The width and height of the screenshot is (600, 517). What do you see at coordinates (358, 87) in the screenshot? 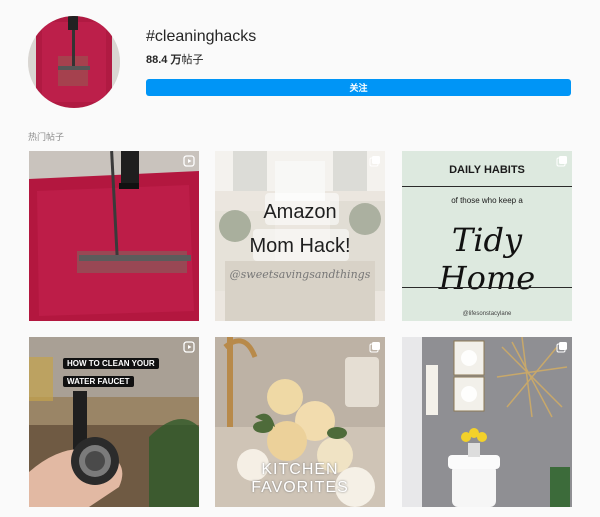
I see `follow-button: 关注` at bounding box center [358, 87].